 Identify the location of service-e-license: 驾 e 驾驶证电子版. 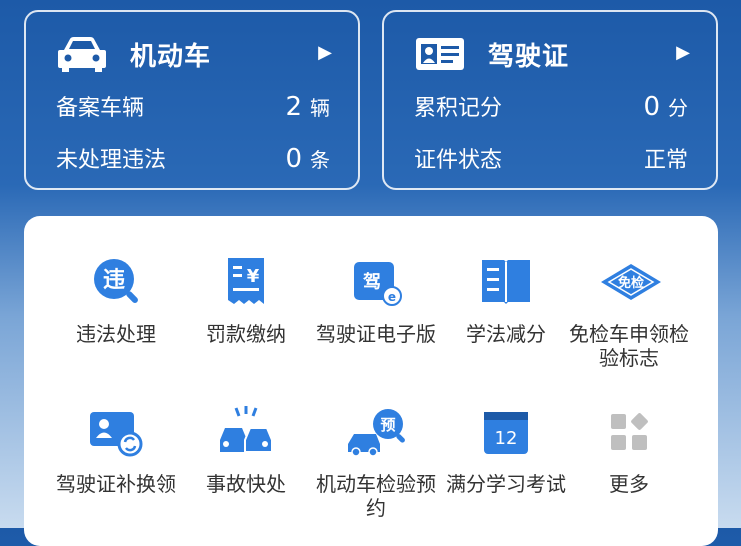
(376, 300).